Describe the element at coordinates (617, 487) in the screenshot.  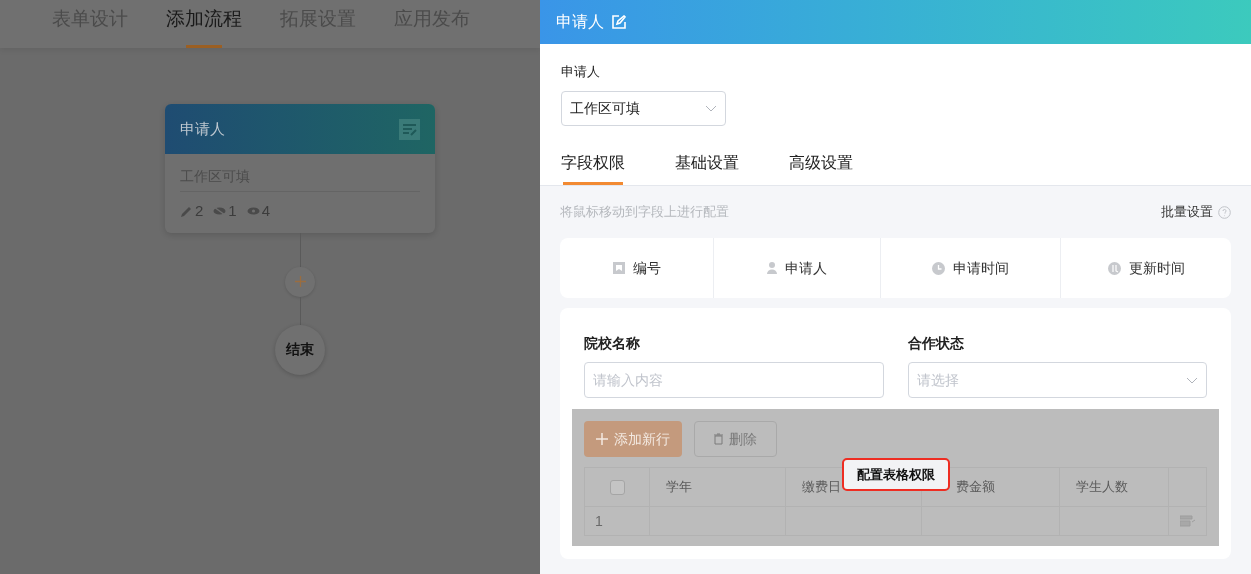
I see `select-all-checkbox` at that location.